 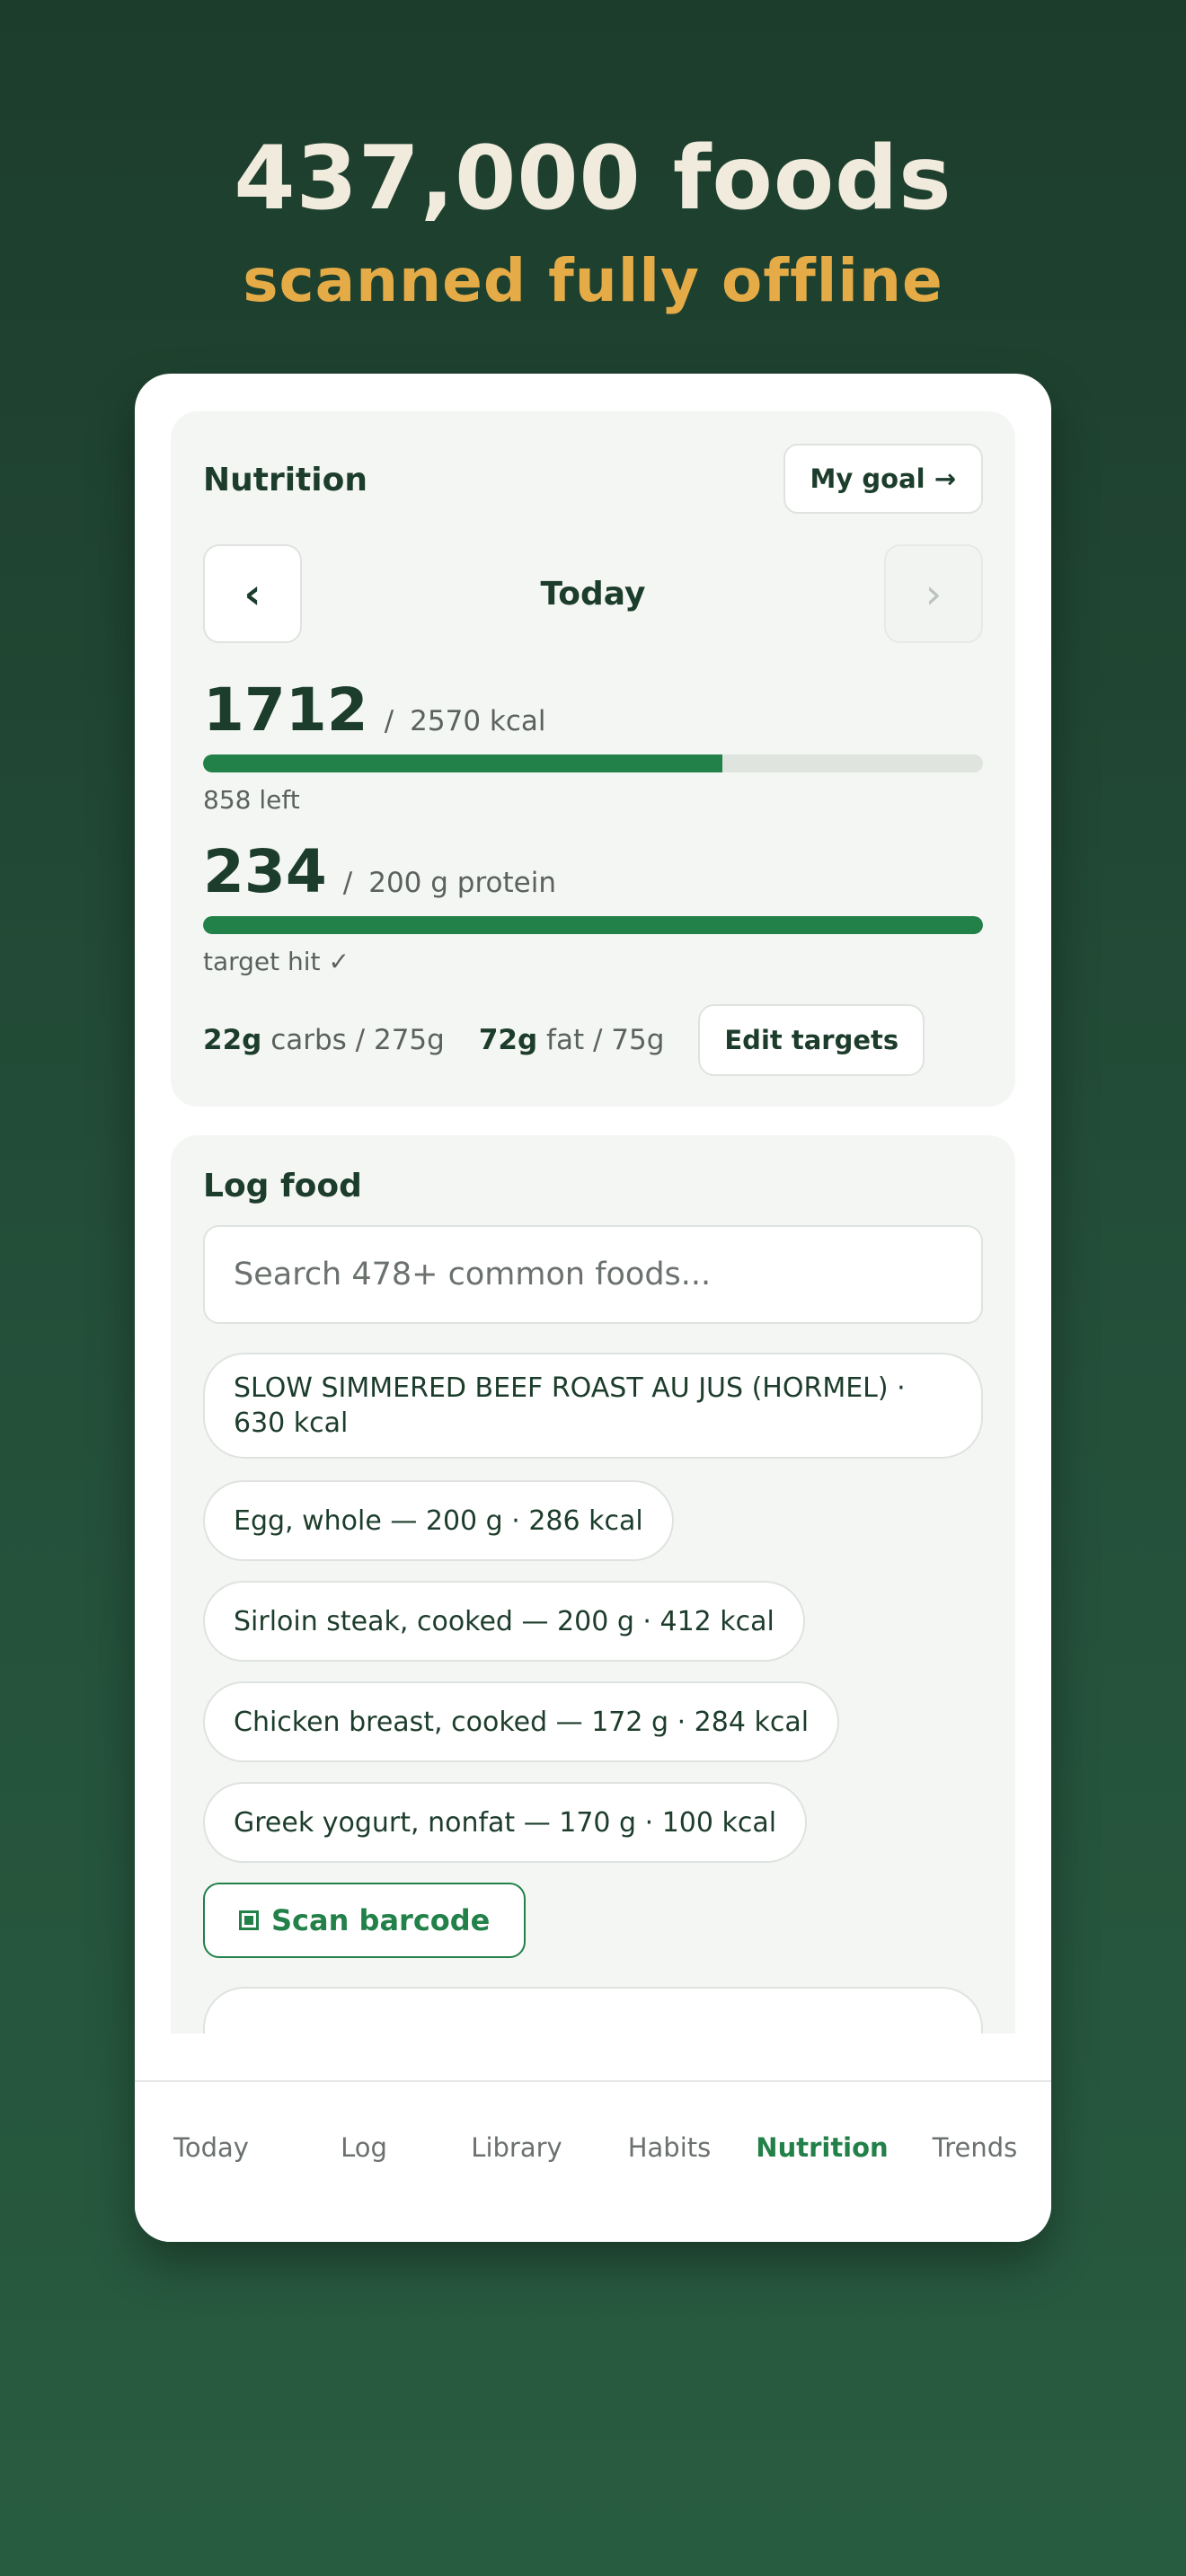 What do you see at coordinates (374, 710) in the screenshot?
I see `calories-summary: 1712 / 2570 kcal` at bounding box center [374, 710].